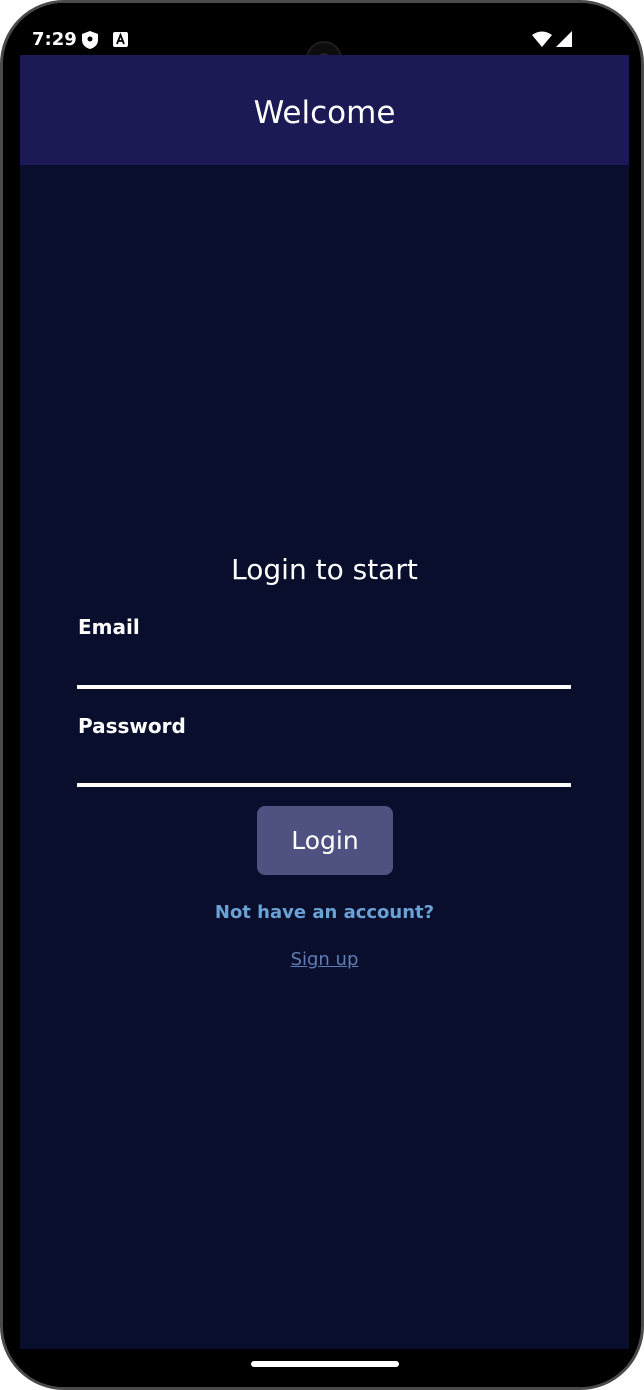 The height and width of the screenshot is (1390, 644). What do you see at coordinates (542, 41) in the screenshot?
I see `wifi-icon` at bounding box center [542, 41].